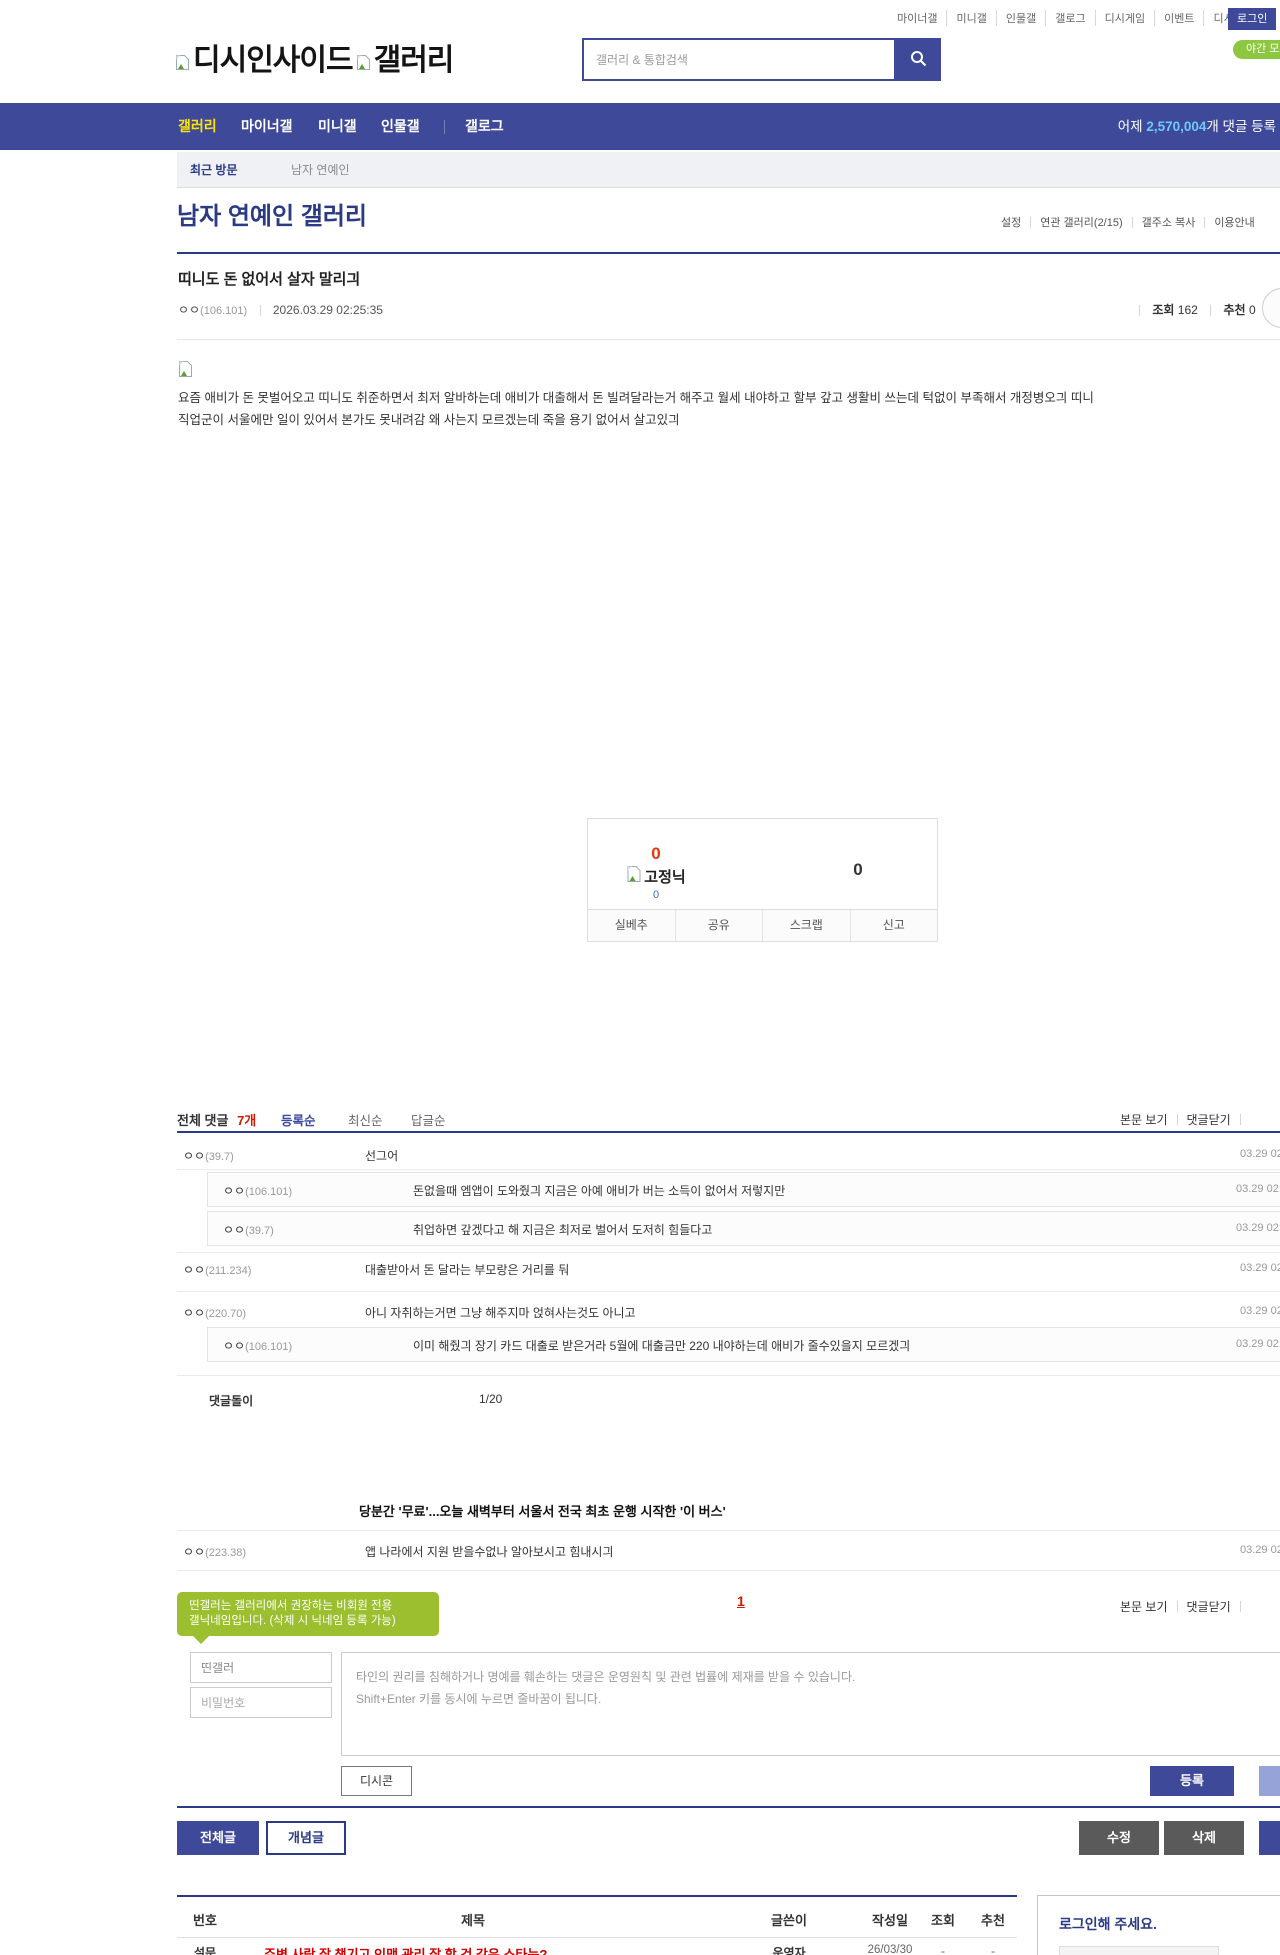  What do you see at coordinates (247, 1120) in the screenshot?
I see `comment-total-count: 7개` at bounding box center [247, 1120].